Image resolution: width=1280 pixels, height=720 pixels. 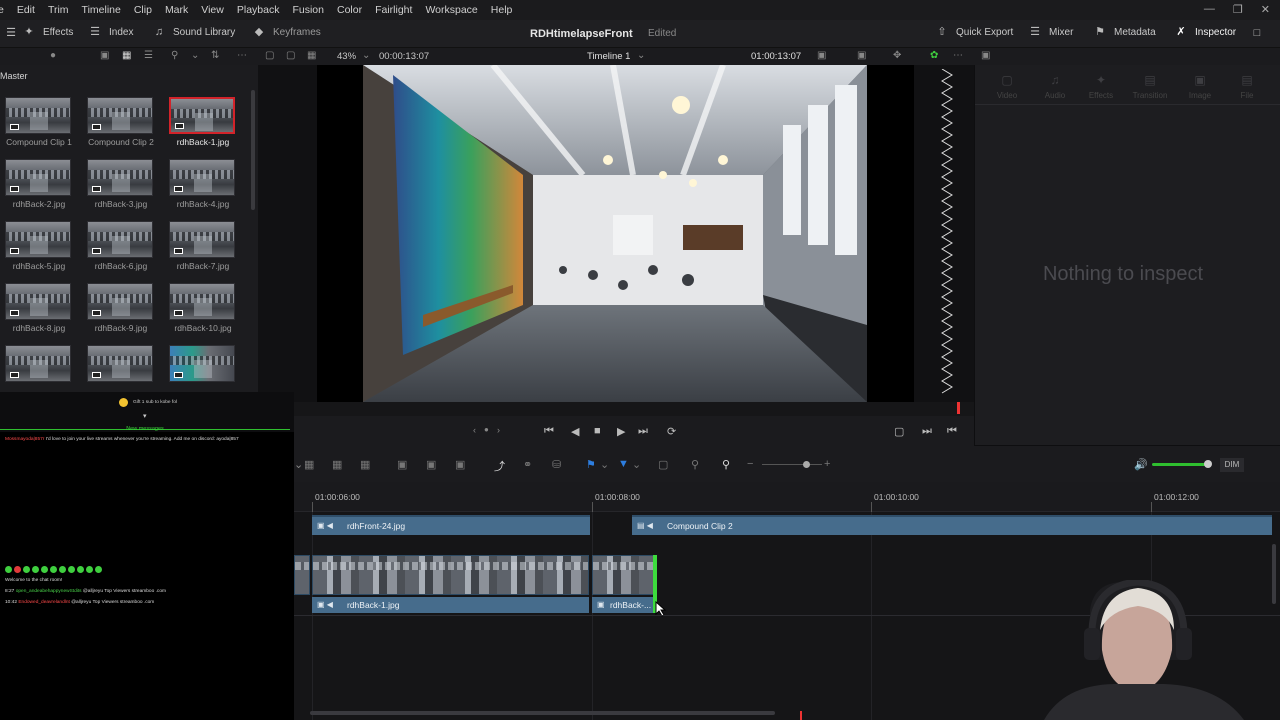 I want to click on transform-icon: ✥, so click(x=897, y=55).